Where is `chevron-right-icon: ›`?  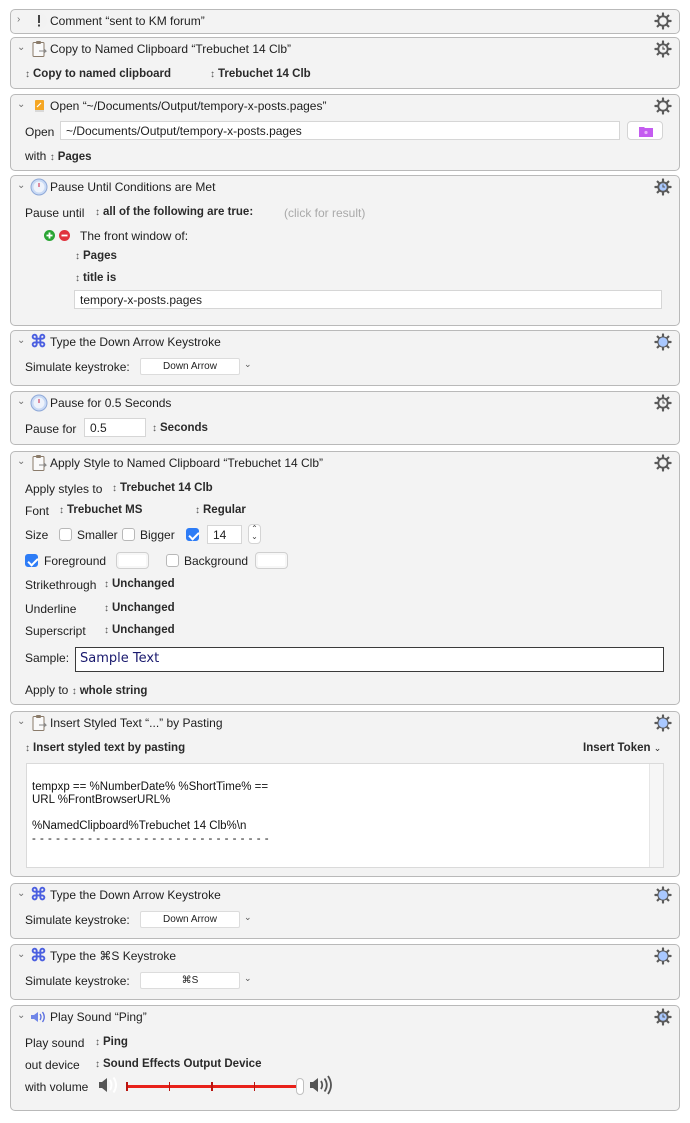
chevron-right-icon: › is located at coordinates (22, 20).